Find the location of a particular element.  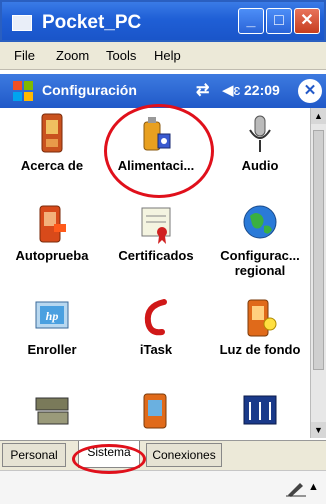

menu-tools: Tools is located at coordinates (121, 55).